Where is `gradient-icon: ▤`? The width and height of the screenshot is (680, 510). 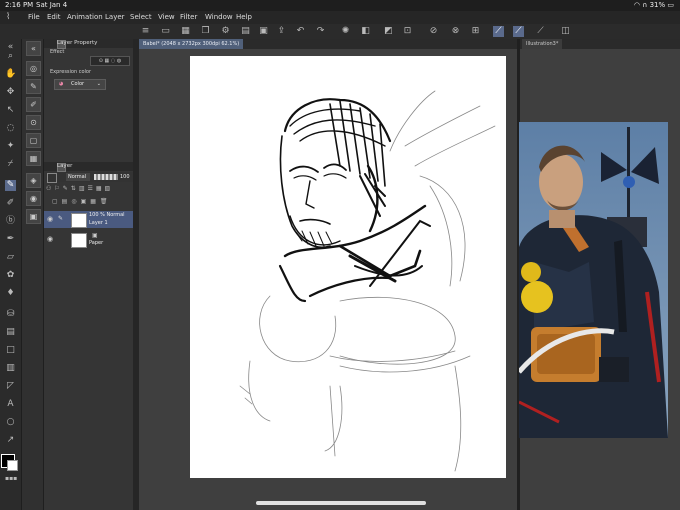 gradient-icon: ▤ is located at coordinates (10, 332).